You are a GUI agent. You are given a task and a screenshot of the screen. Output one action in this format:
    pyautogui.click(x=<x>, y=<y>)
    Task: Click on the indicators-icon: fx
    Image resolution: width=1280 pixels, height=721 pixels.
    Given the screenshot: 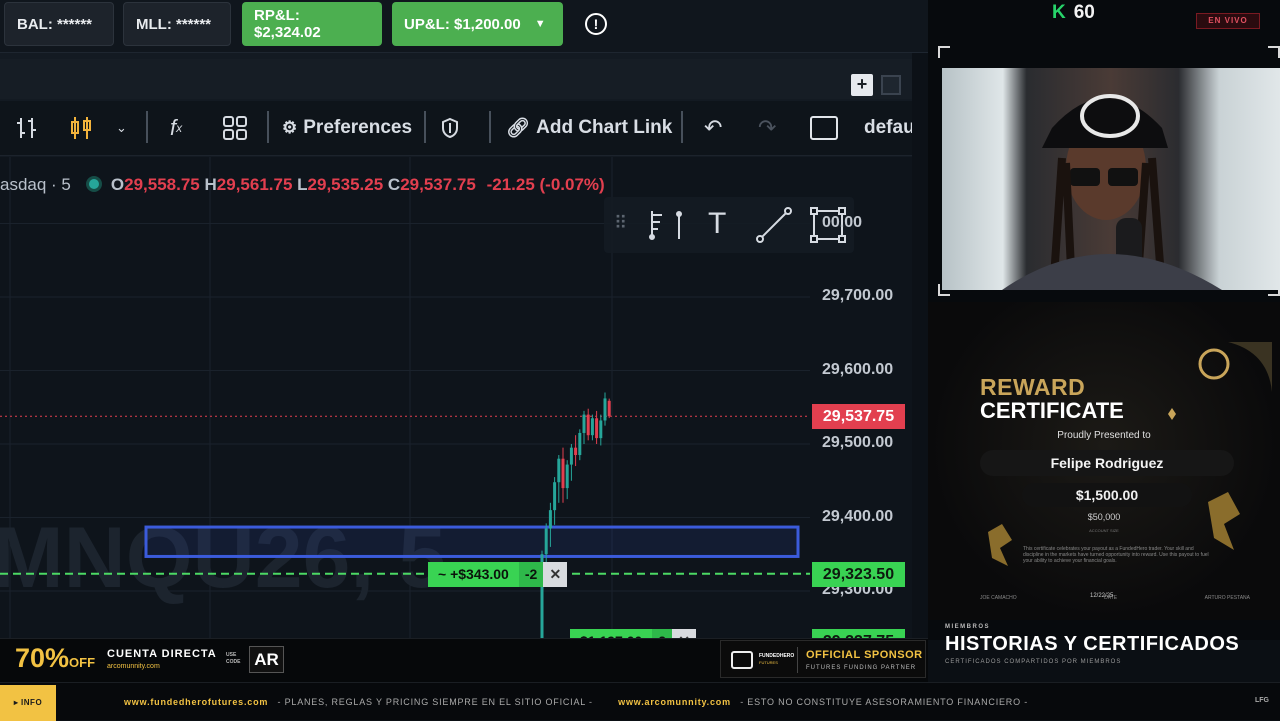 What is the action you would take?
    pyautogui.click(x=176, y=128)
    